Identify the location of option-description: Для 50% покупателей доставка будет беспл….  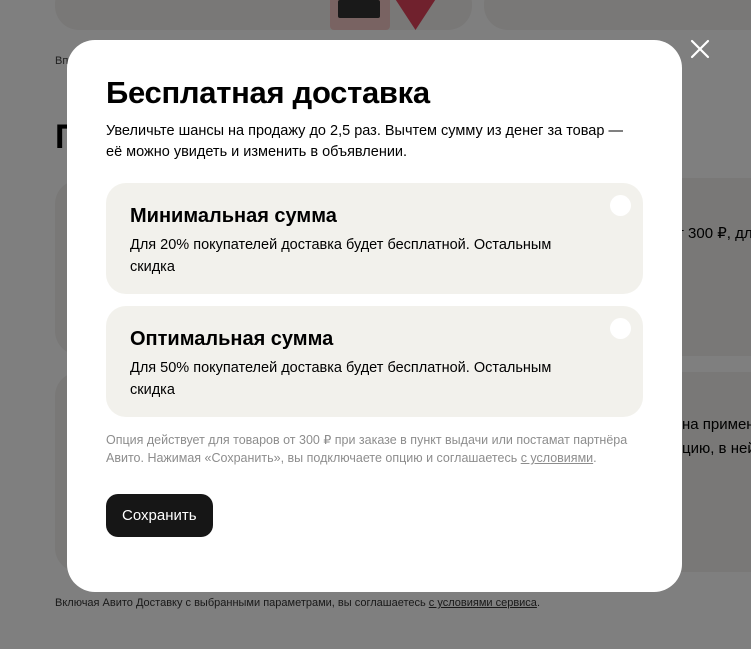
(341, 379).